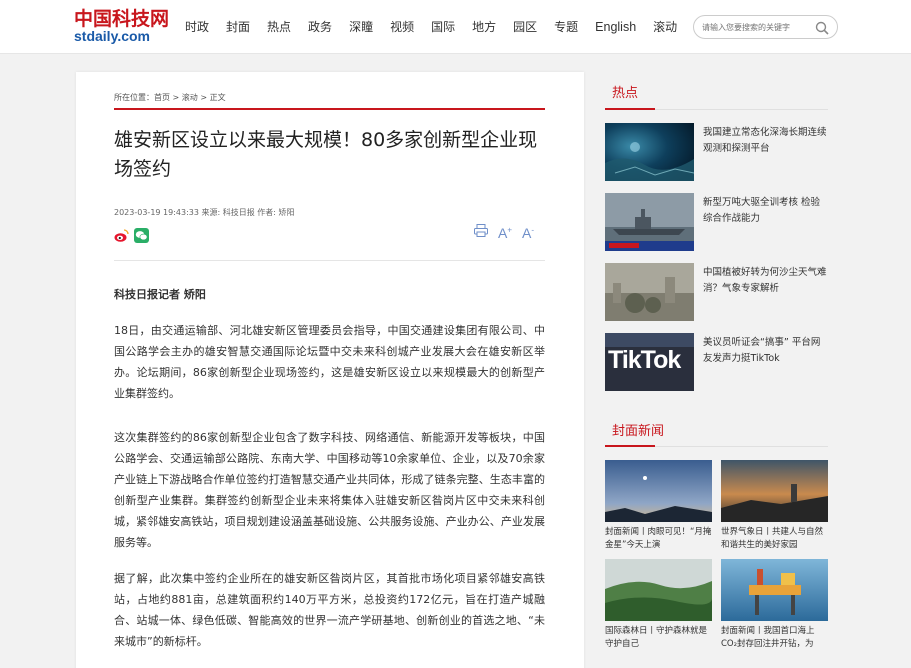  I want to click on nav-item-redian: 热点, so click(279, 27).